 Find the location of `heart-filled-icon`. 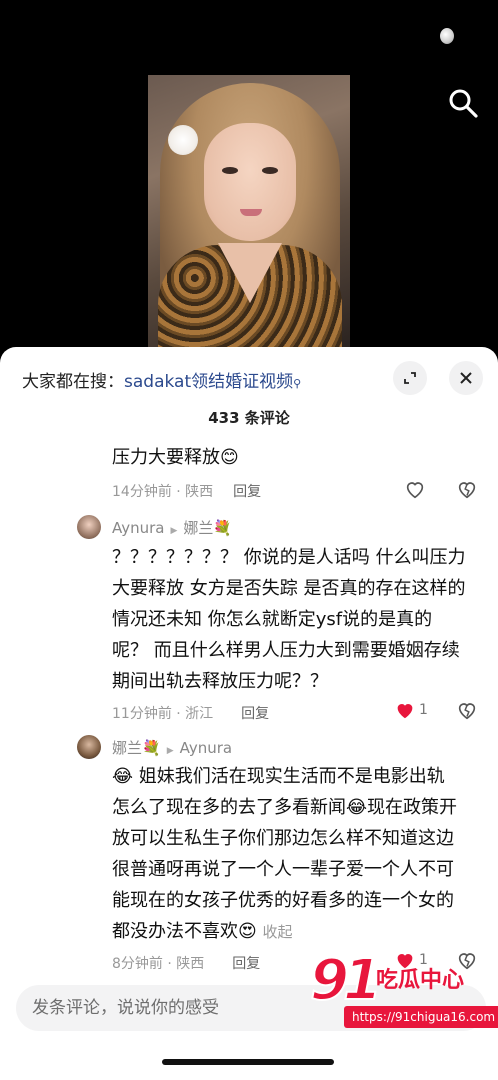

heart-filled-icon is located at coordinates (405, 710).